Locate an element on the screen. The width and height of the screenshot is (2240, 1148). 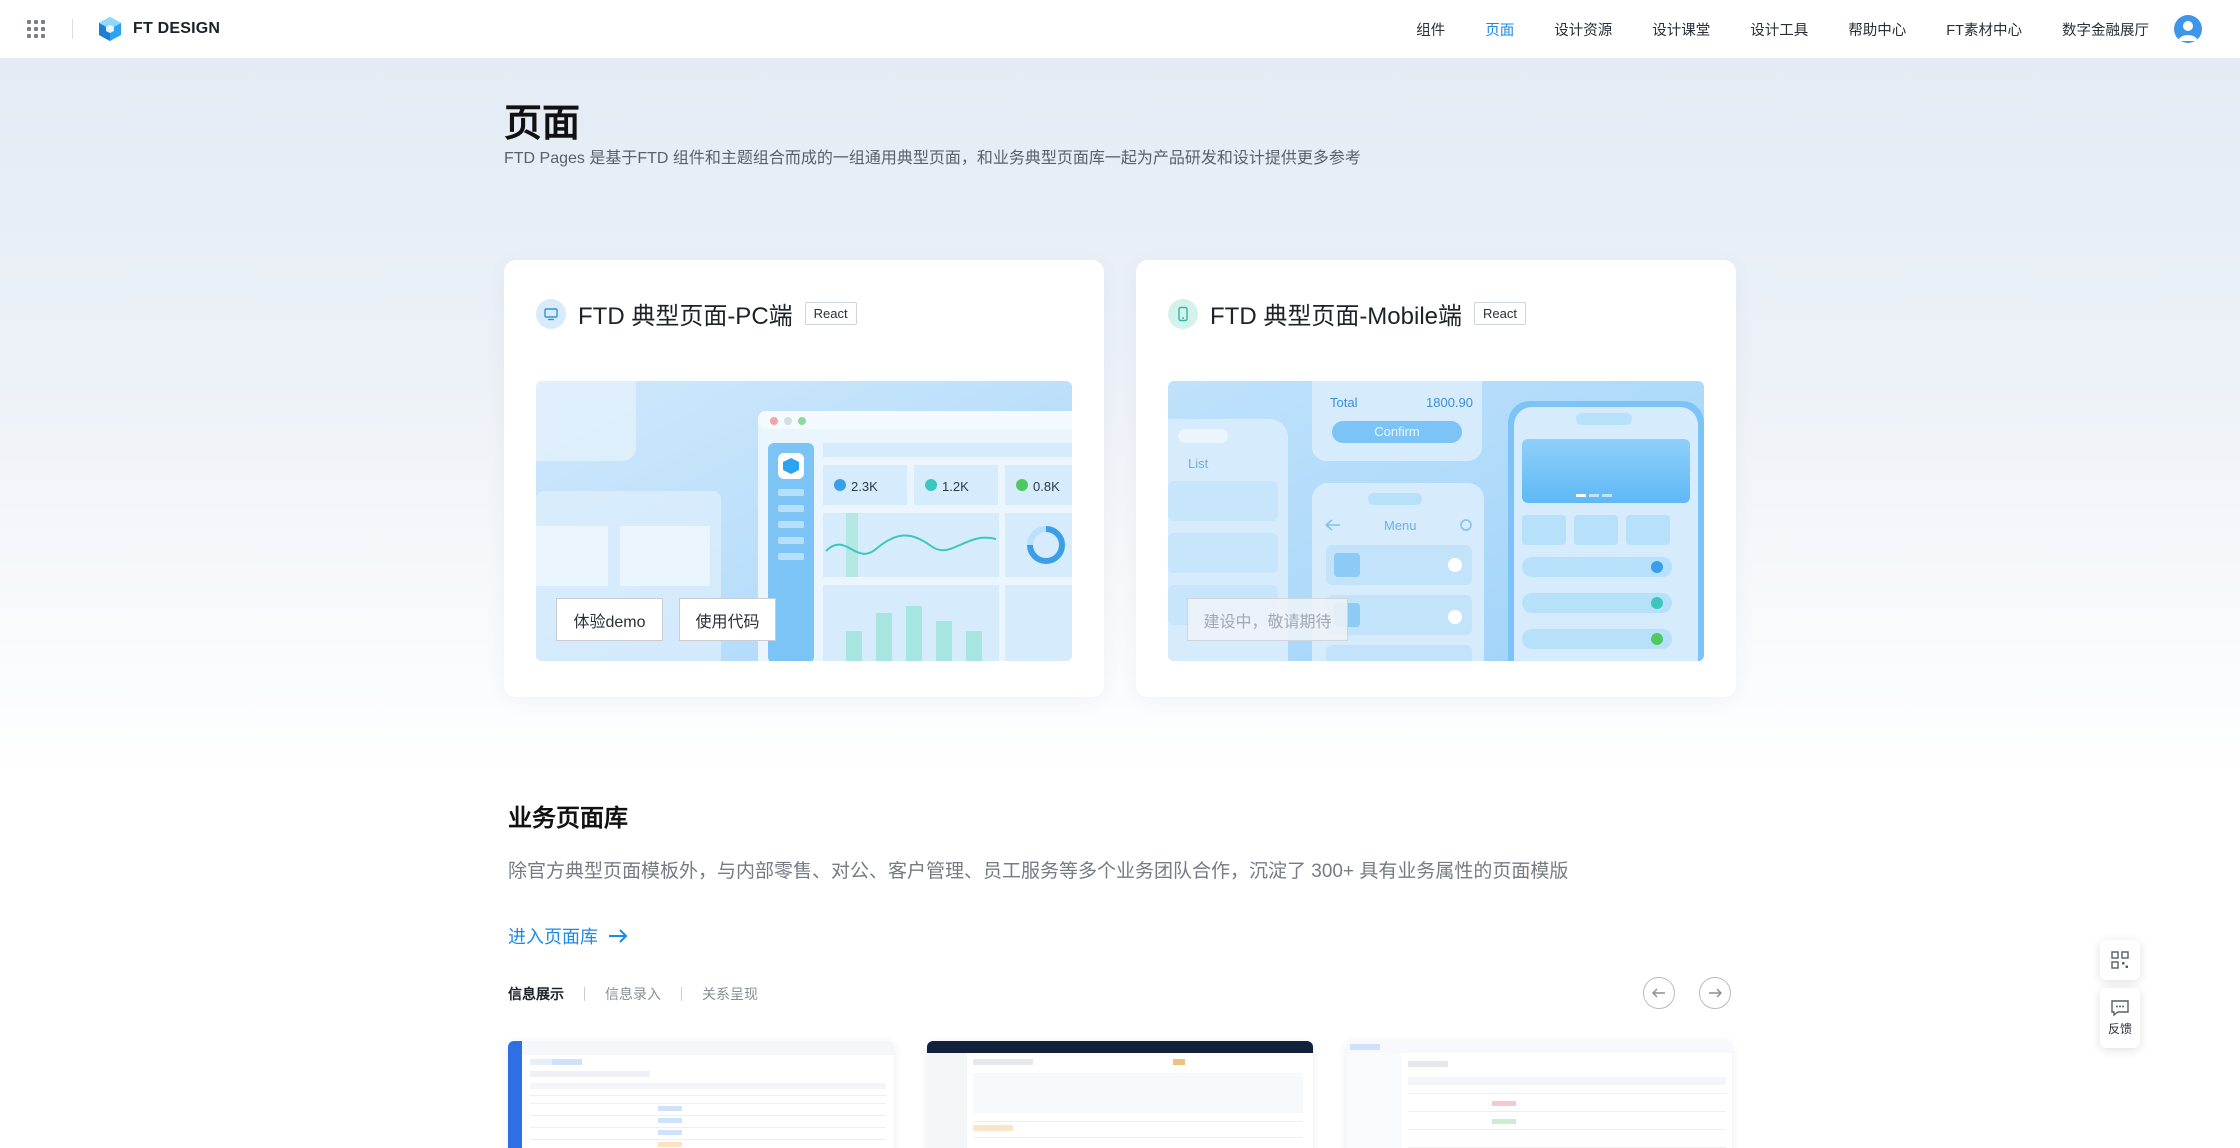
enter-library-label: 进入页面库 is located at coordinates (553, 937).